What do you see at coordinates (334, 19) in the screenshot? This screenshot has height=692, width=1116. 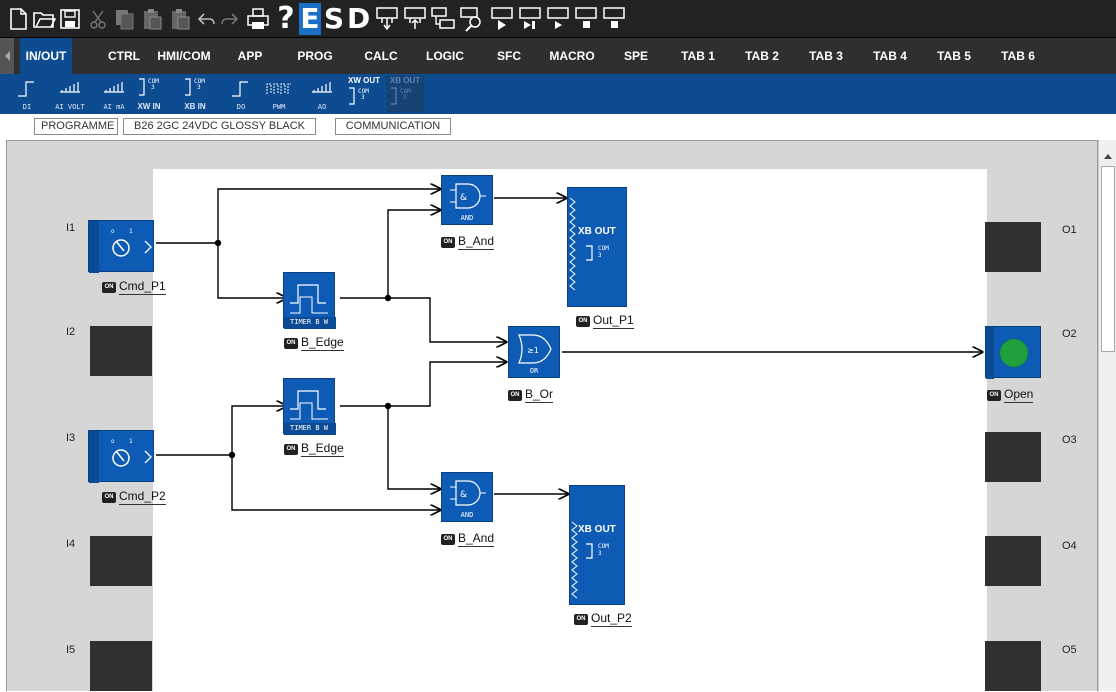 I see `mode-simulation-button: S` at bounding box center [334, 19].